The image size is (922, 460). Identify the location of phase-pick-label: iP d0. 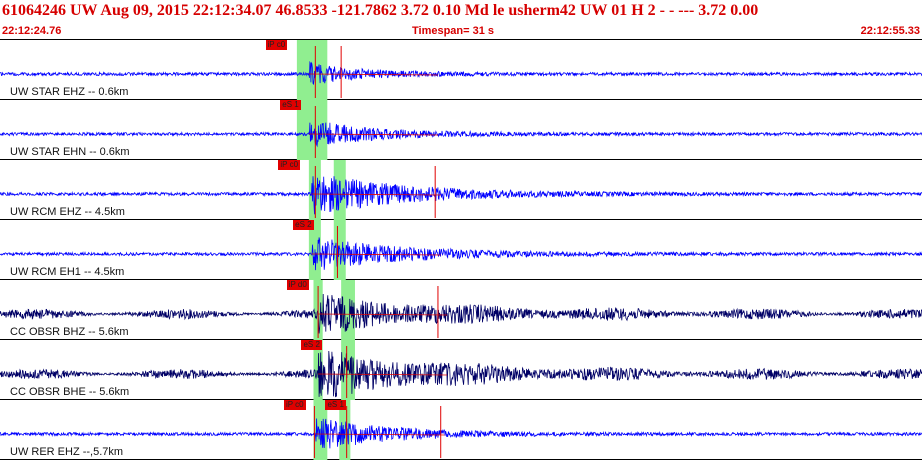
(297, 285).